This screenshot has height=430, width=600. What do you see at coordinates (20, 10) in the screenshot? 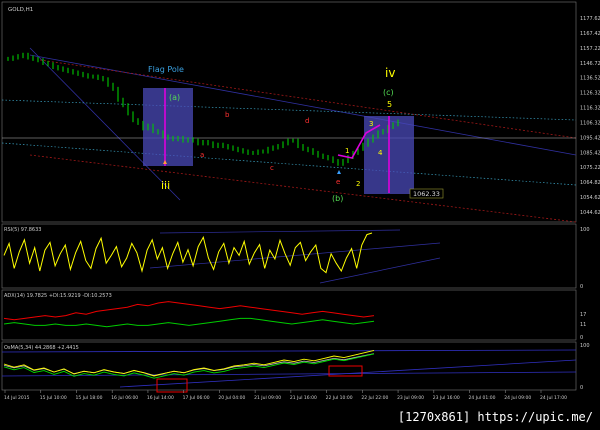
I see `price-panel-title: GOLD,H1` at bounding box center [20, 10].